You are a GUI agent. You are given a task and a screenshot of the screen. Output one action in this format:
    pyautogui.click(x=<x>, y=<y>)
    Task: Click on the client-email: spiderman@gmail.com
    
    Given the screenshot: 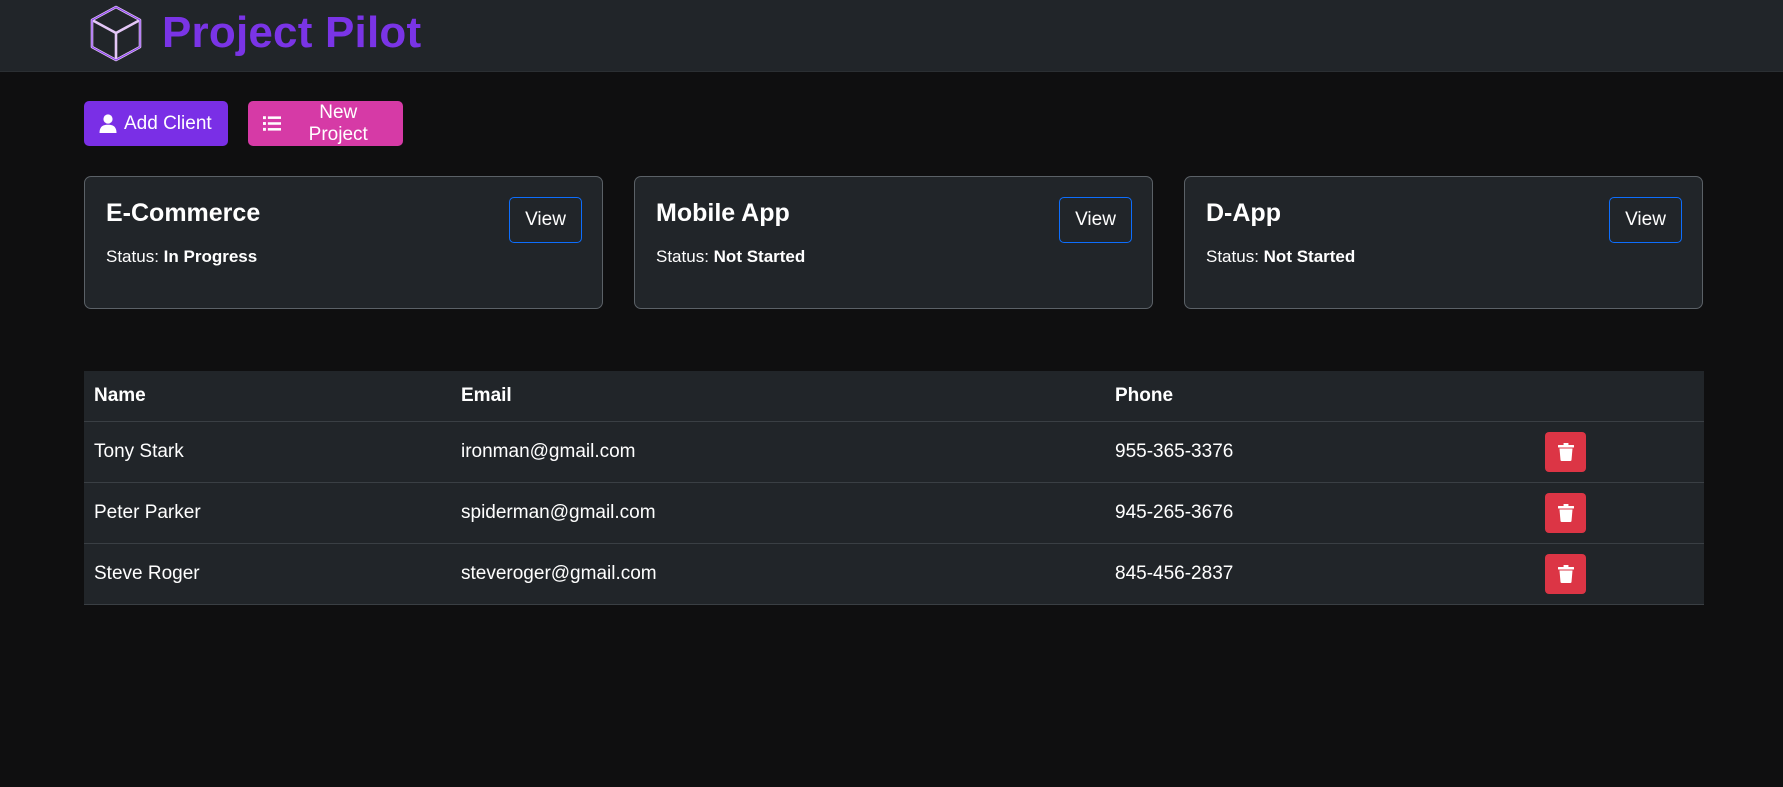 What is the action you would take?
    pyautogui.click(x=778, y=513)
    